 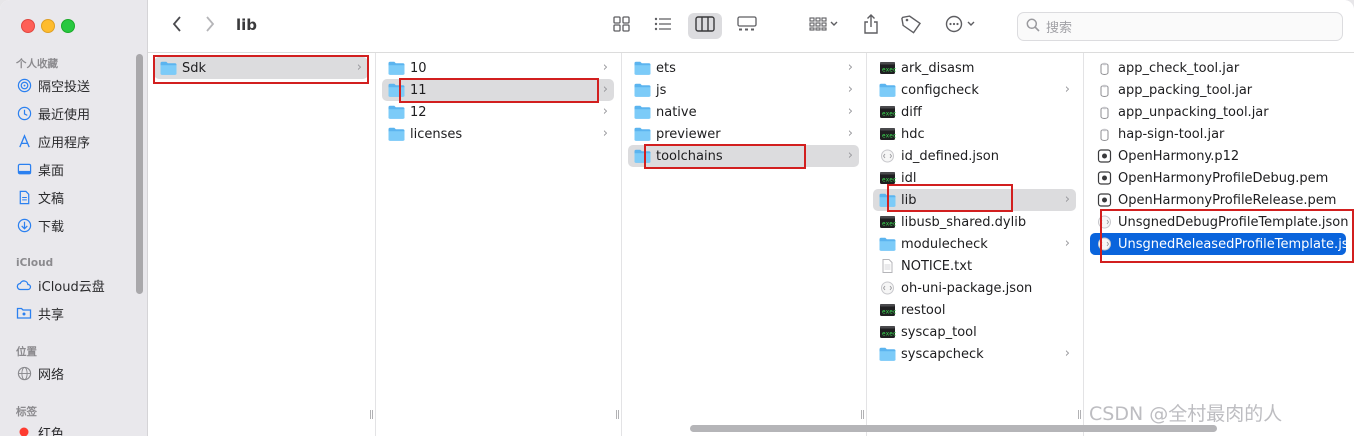 I want to click on sidebar-item-label: 共享, so click(x=51, y=315).